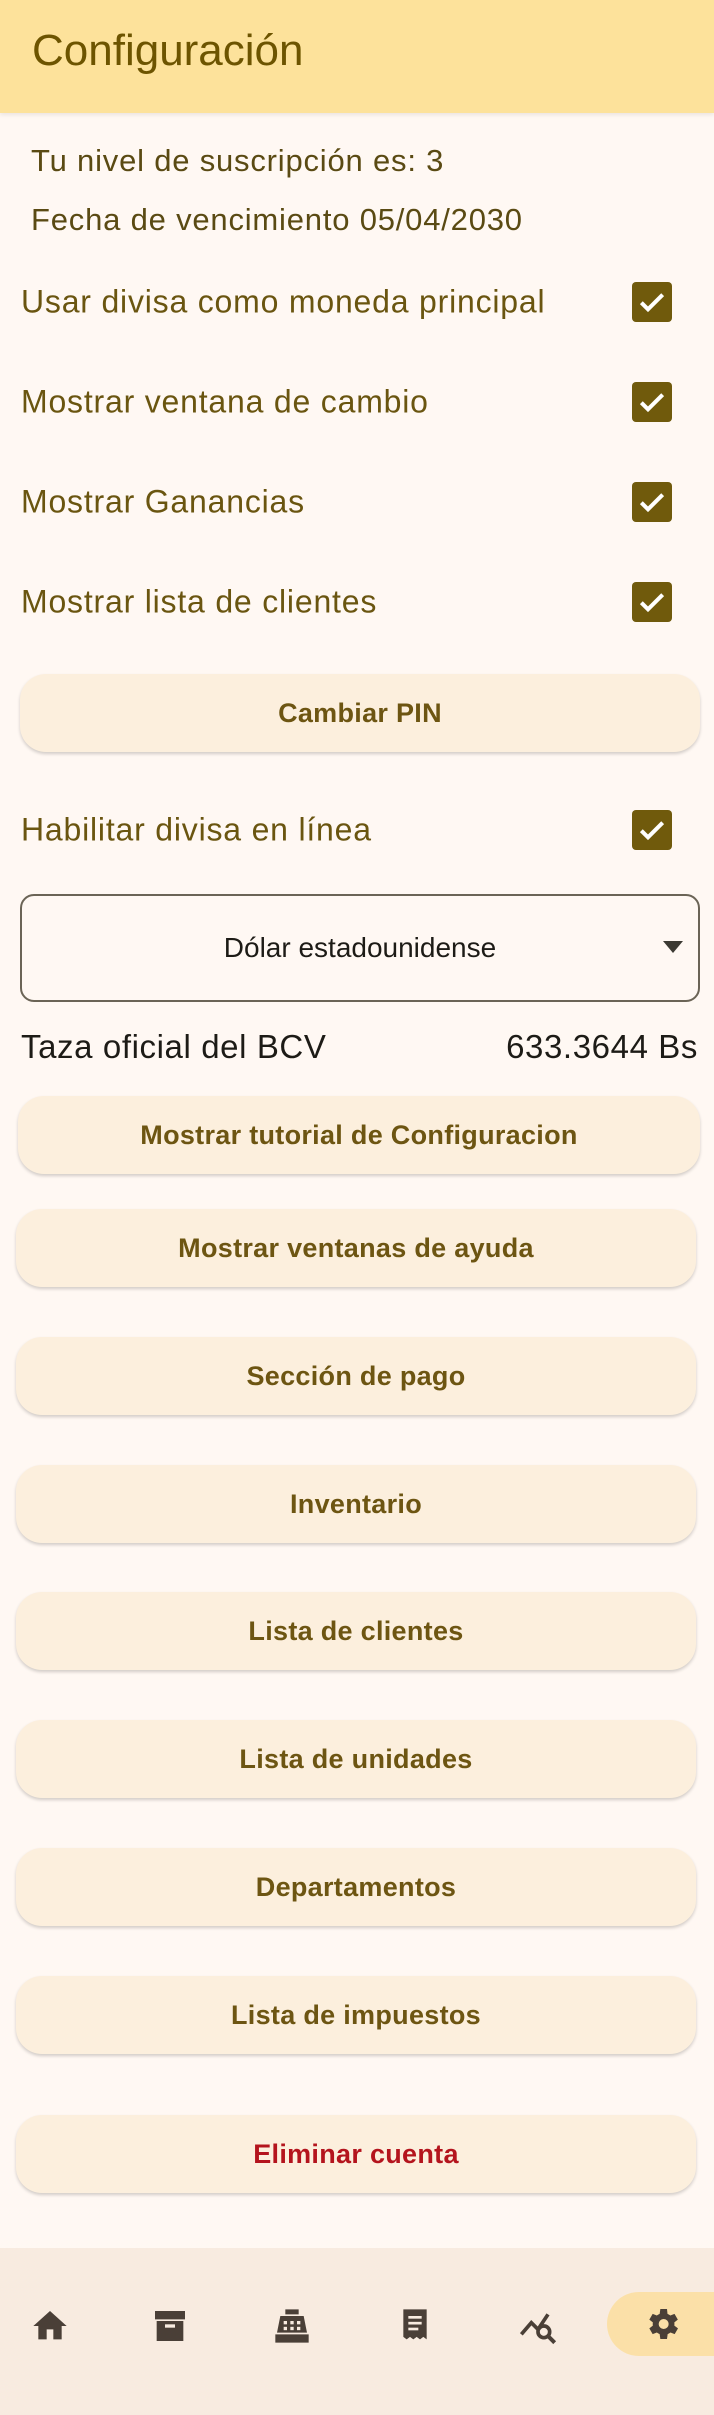 The width and height of the screenshot is (714, 2415). What do you see at coordinates (356, 1248) in the screenshot?
I see `show-help-windows-button: Mostrar ventanas de ayuda` at bounding box center [356, 1248].